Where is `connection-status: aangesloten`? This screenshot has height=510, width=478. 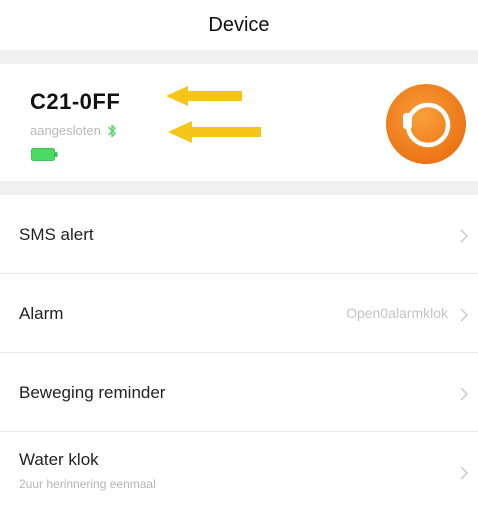
connection-status: aangesloten is located at coordinates (73, 130).